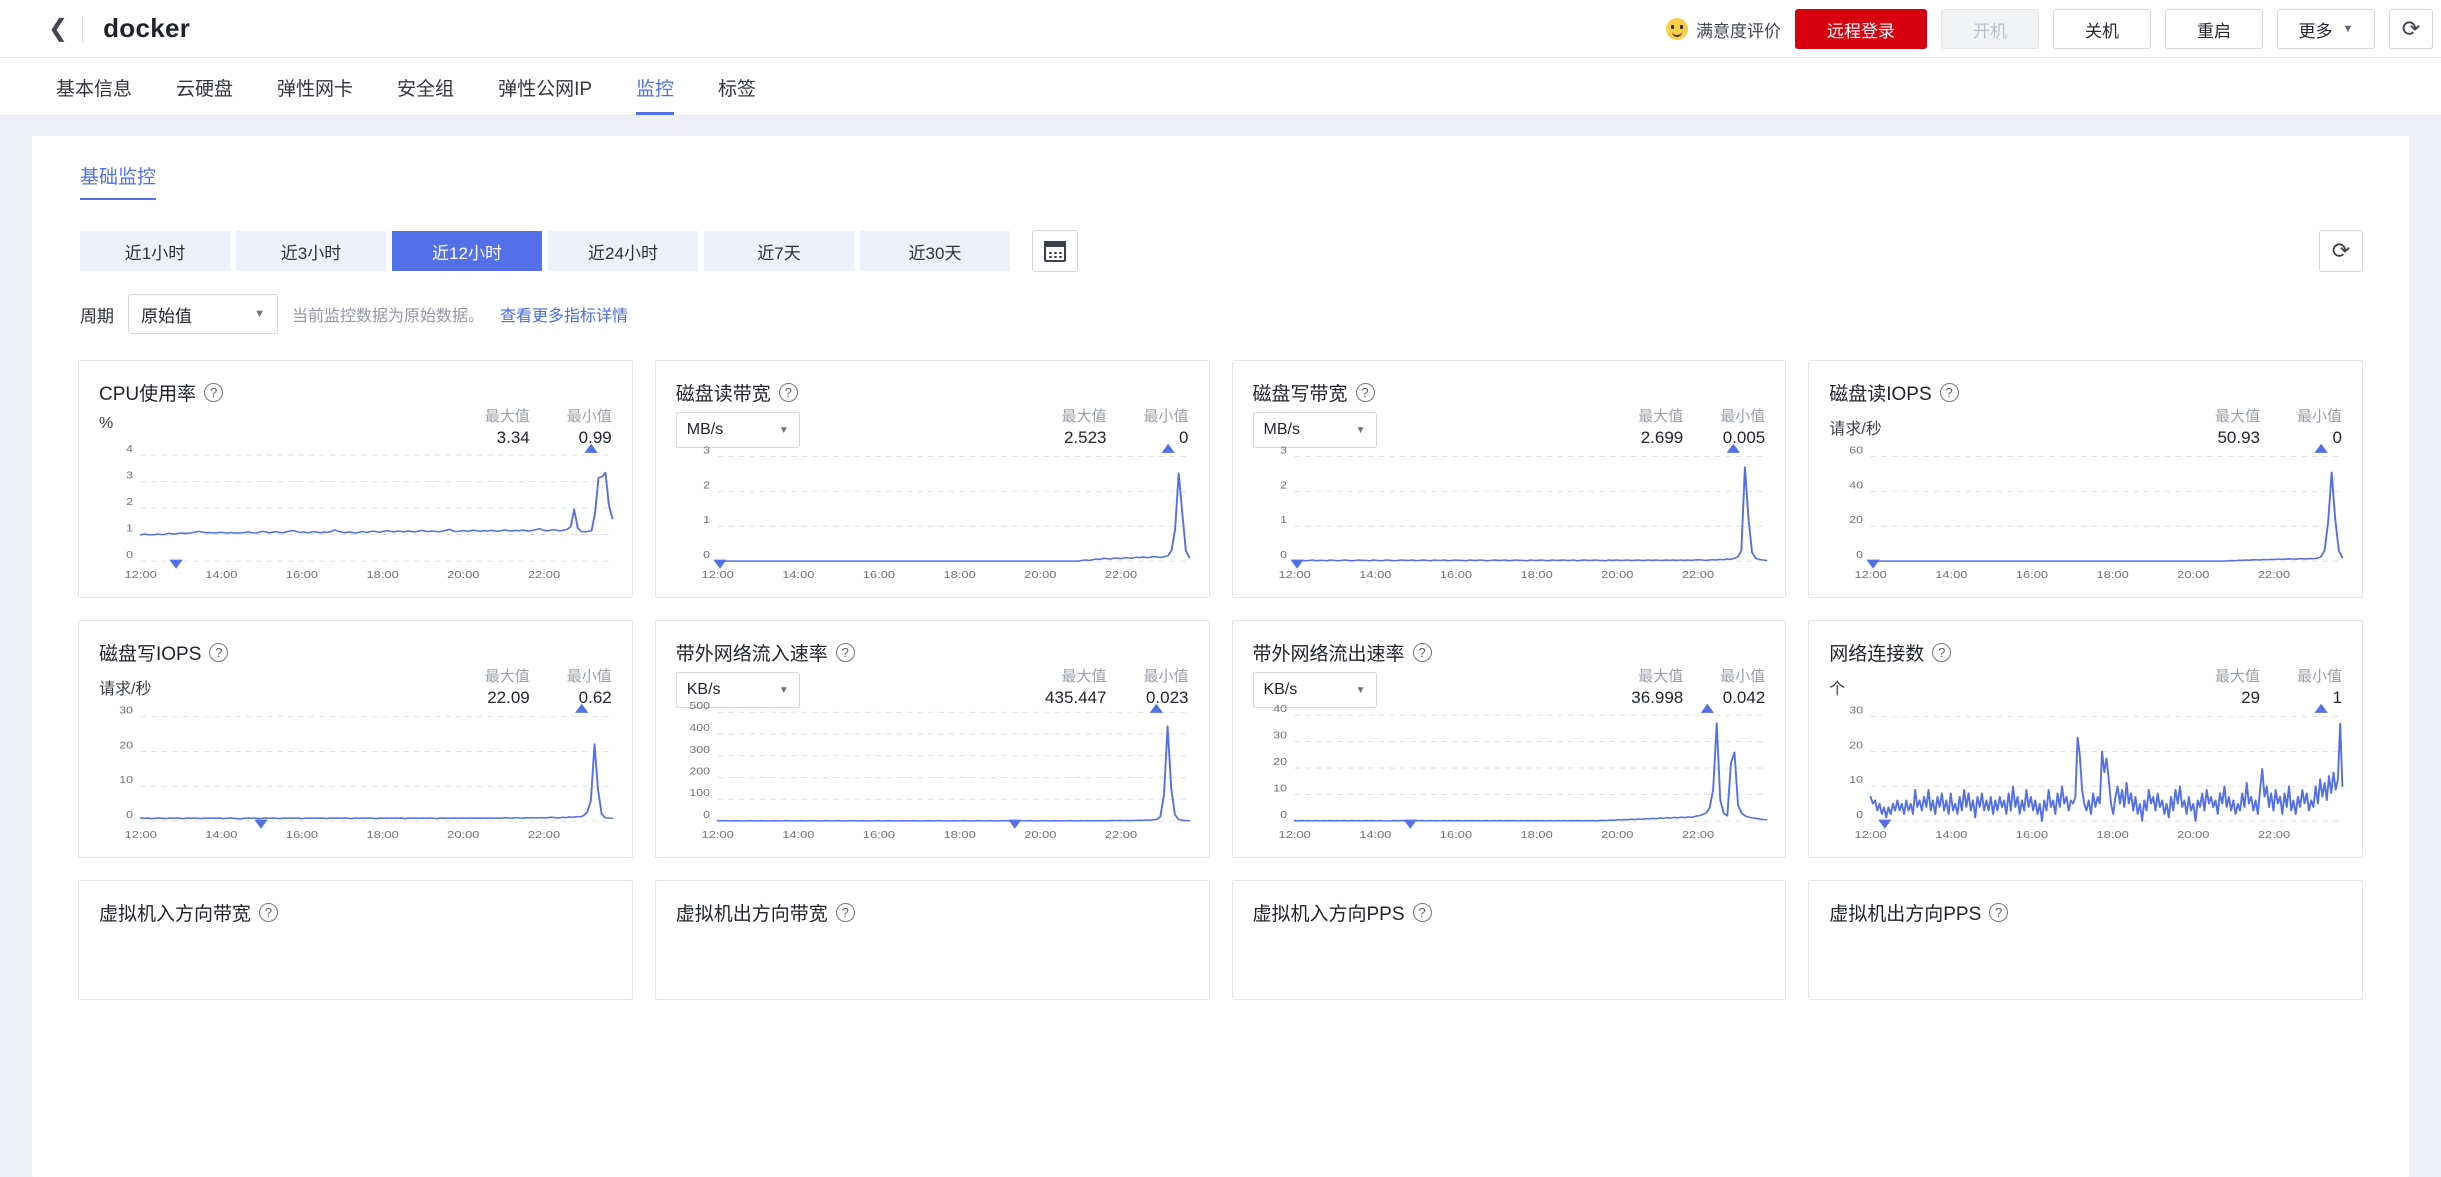 The width and height of the screenshot is (2441, 1177). Describe the element at coordinates (623, 251) in the screenshot. I see `range-24h: 近24小时` at that location.